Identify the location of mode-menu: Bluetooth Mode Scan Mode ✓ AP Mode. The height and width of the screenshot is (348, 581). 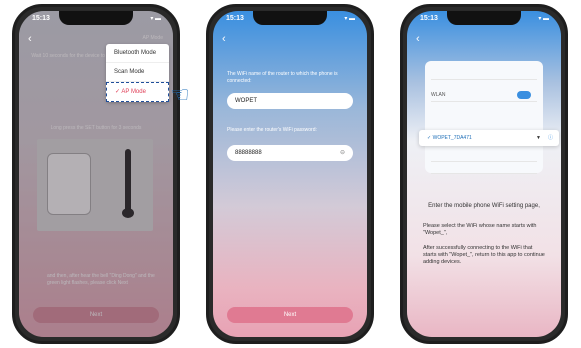
(137, 73).